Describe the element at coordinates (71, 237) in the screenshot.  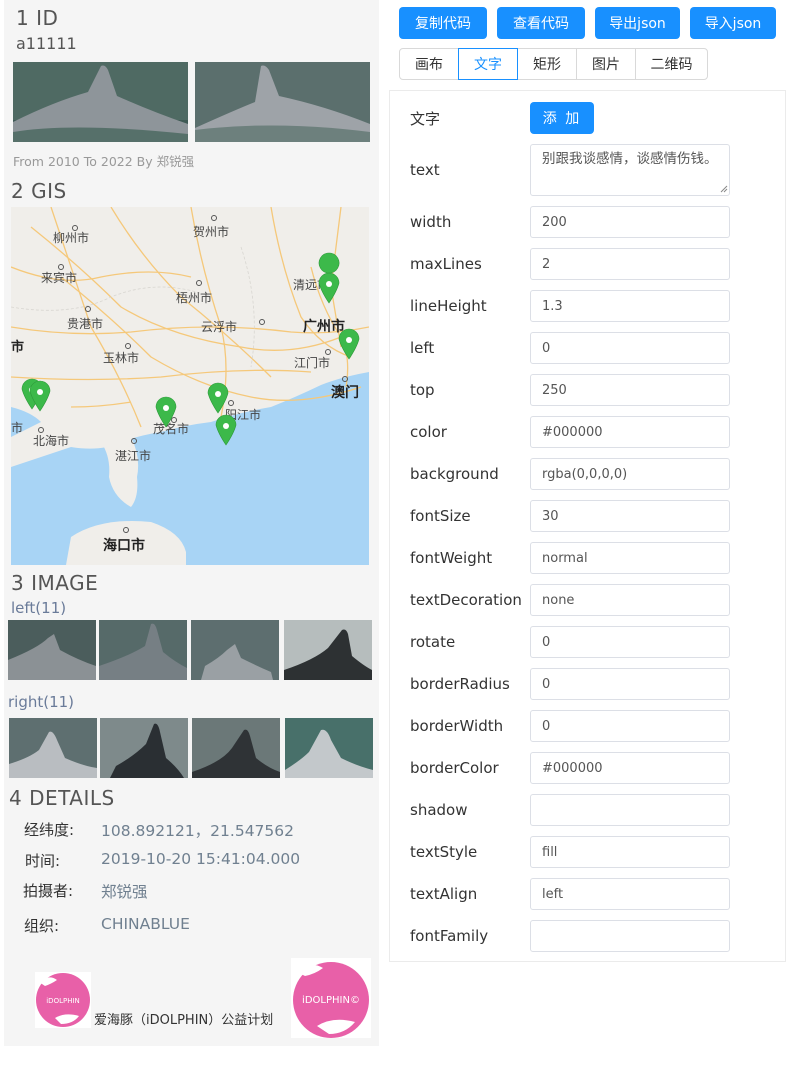
I see `map-city-label: 柳州市` at that location.